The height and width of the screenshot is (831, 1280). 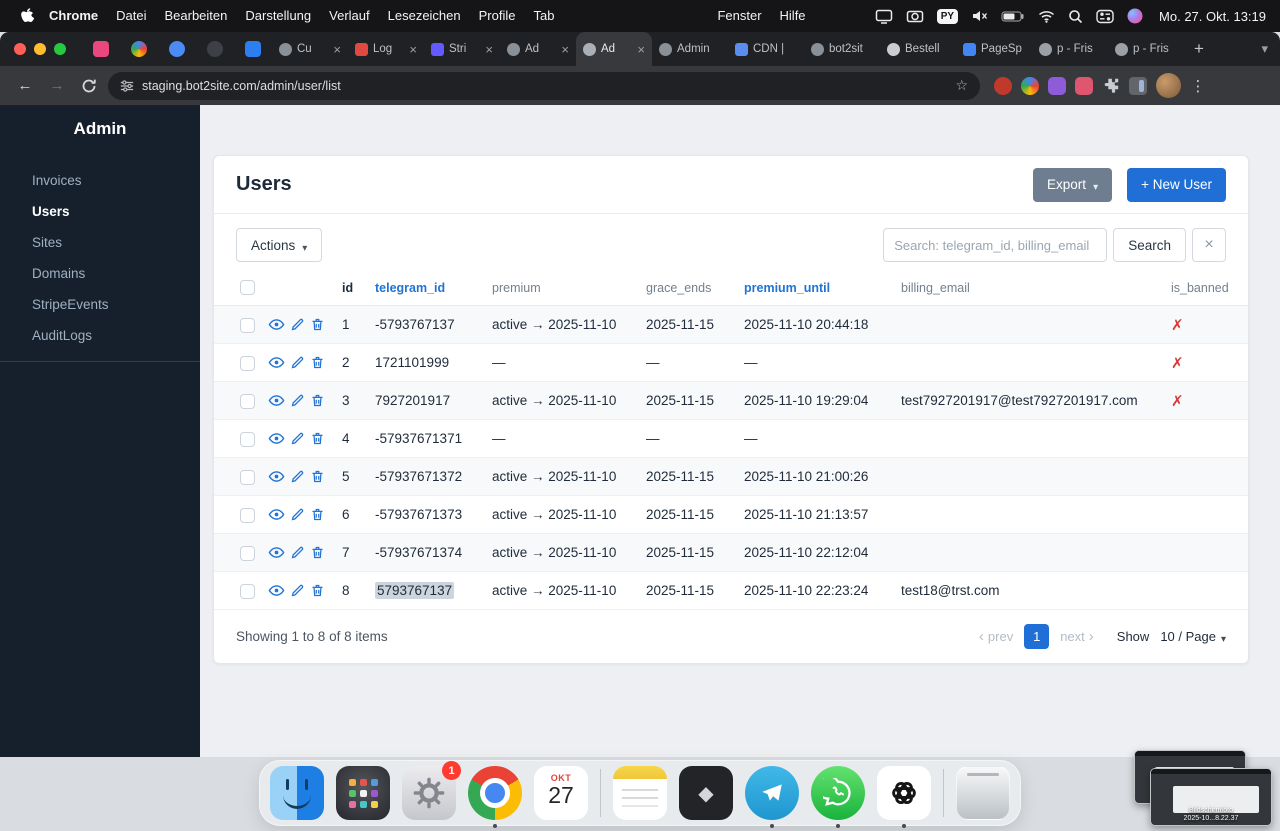 What do you see at coordinates (995, 245) in the screenshot?
I see `search-input` at bounding box center [995, 245].